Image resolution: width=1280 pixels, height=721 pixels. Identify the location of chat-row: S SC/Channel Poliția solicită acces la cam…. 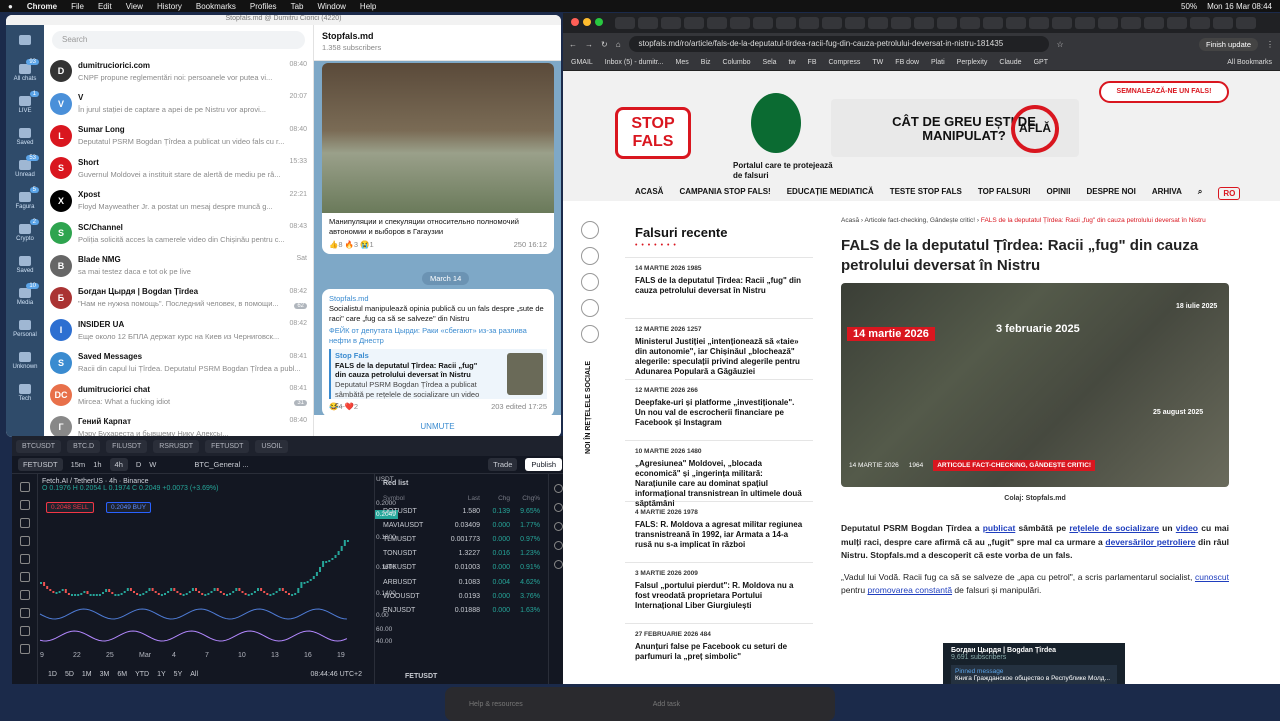
(178, 233).